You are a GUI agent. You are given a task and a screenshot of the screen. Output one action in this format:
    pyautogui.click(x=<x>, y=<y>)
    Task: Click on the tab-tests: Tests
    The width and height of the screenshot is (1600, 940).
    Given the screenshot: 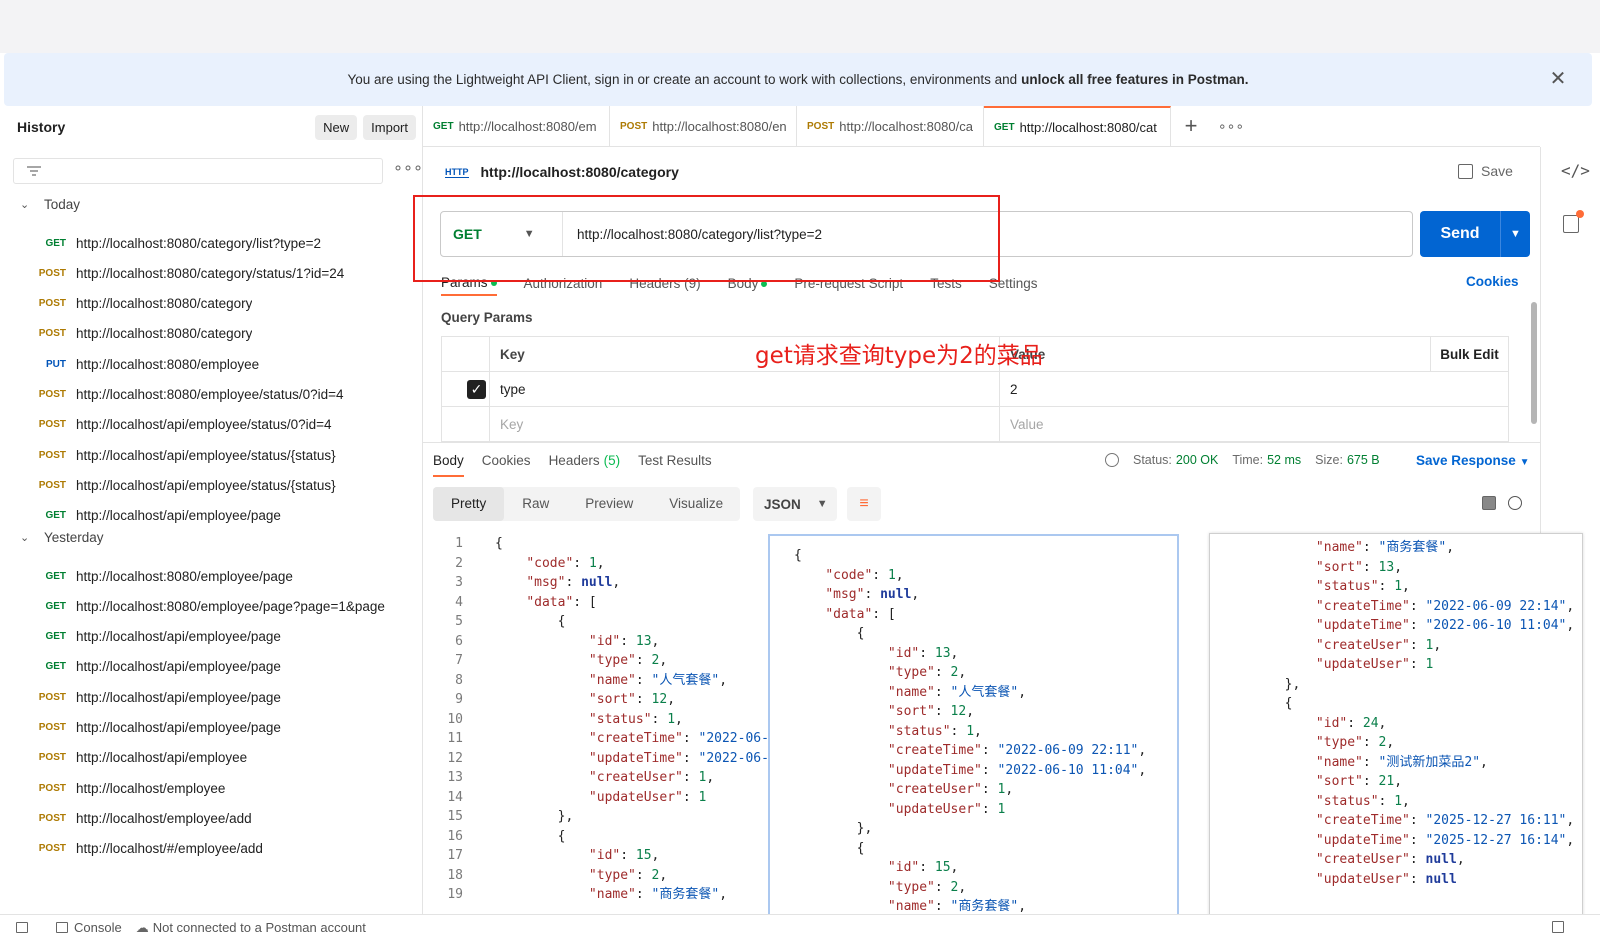 What is the action you would take?
    pyautogui.click(x=946, y=285)
    